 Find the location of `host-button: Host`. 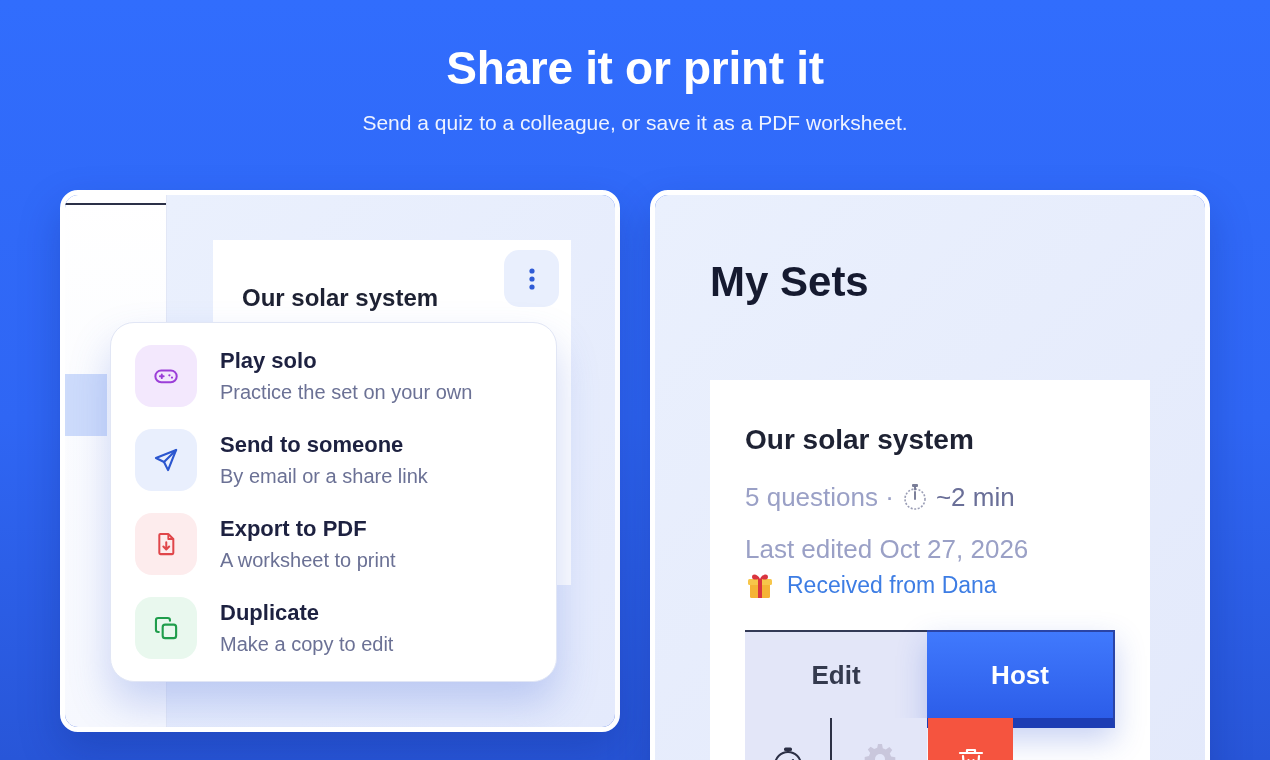

host-button: Host is located at coordinates (1021, 679).